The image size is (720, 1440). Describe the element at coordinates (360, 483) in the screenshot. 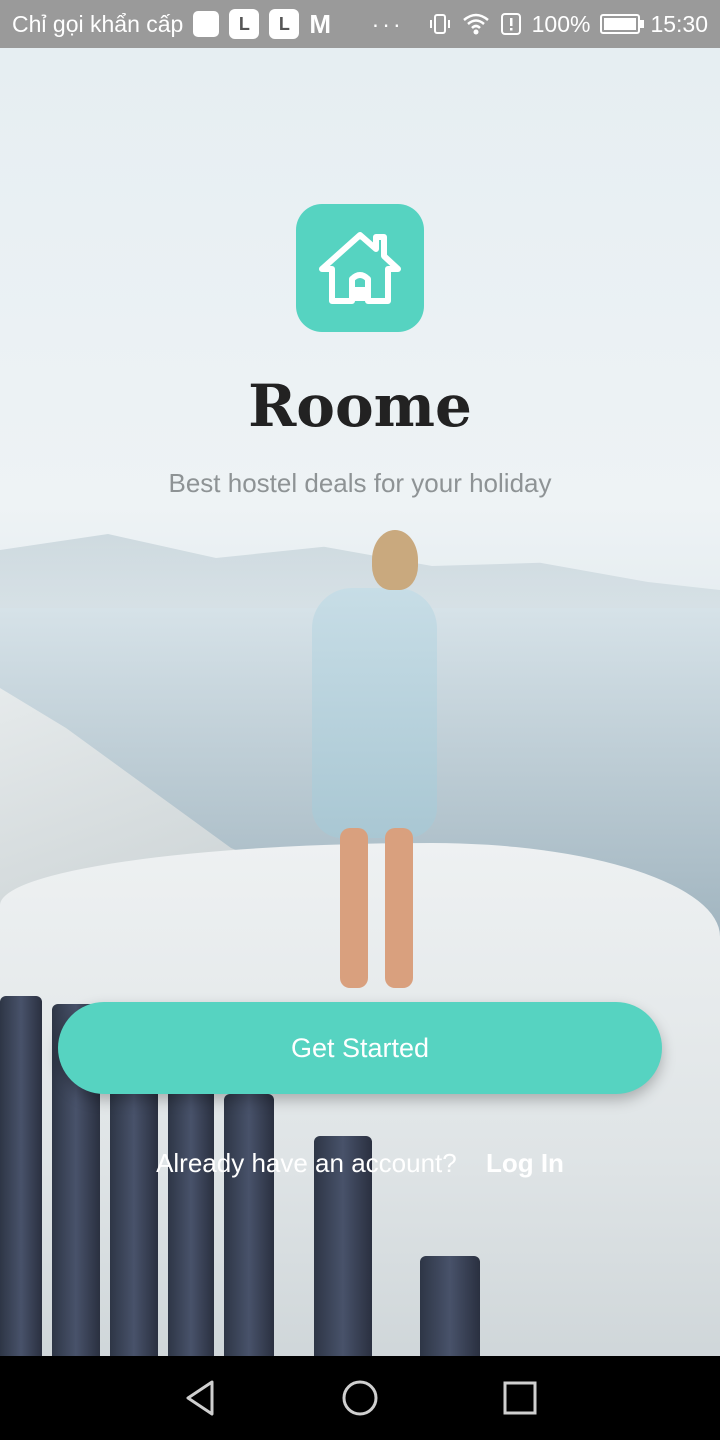

I see `app-tagline: Best hostel deals for your holiday` at that location.